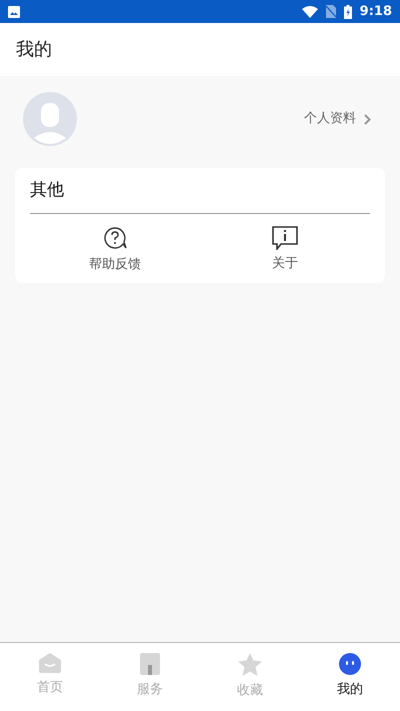  I want to click on tab: 我的, so click(350, 677).